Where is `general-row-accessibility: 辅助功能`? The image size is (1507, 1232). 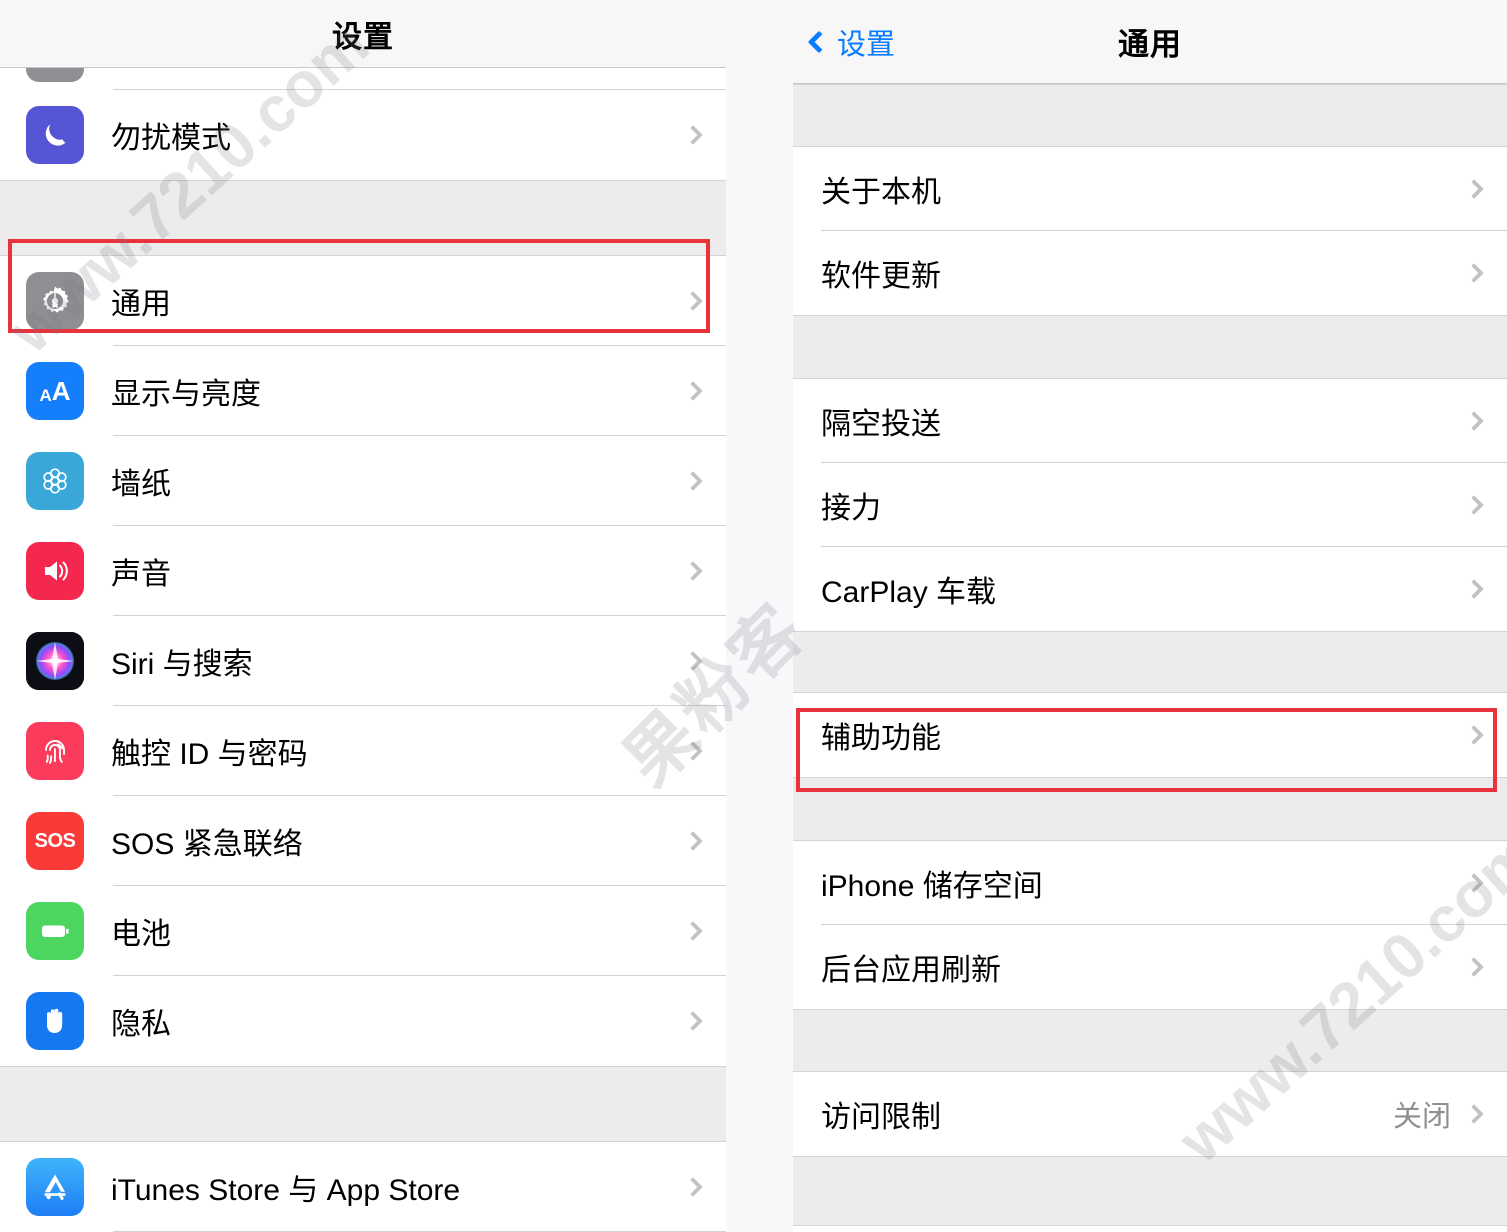 general-row-accessibility: 辅助功能 is located at coordinates (1150, 735).